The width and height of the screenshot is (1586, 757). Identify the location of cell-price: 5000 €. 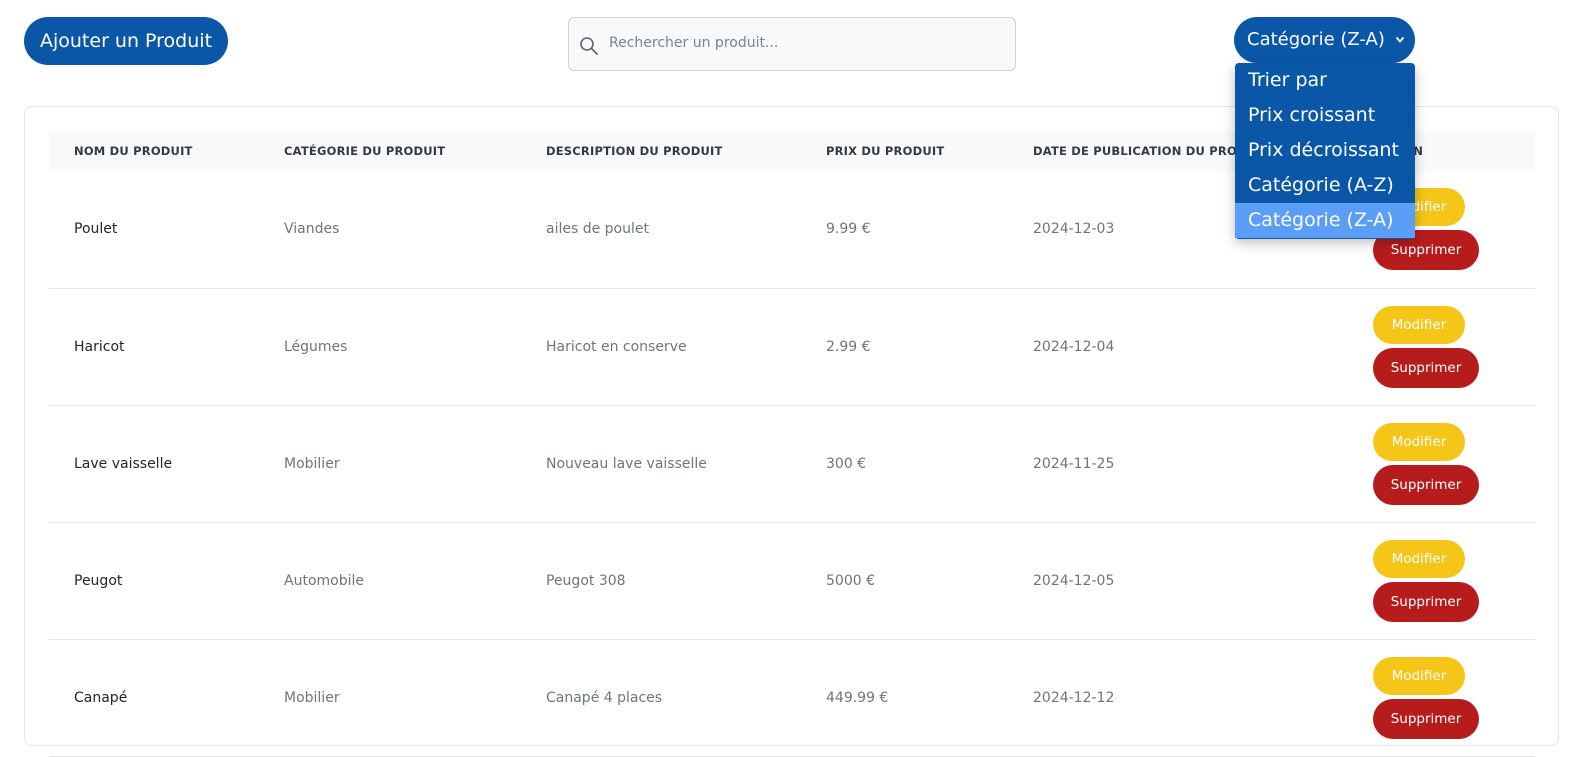
(904, 581).